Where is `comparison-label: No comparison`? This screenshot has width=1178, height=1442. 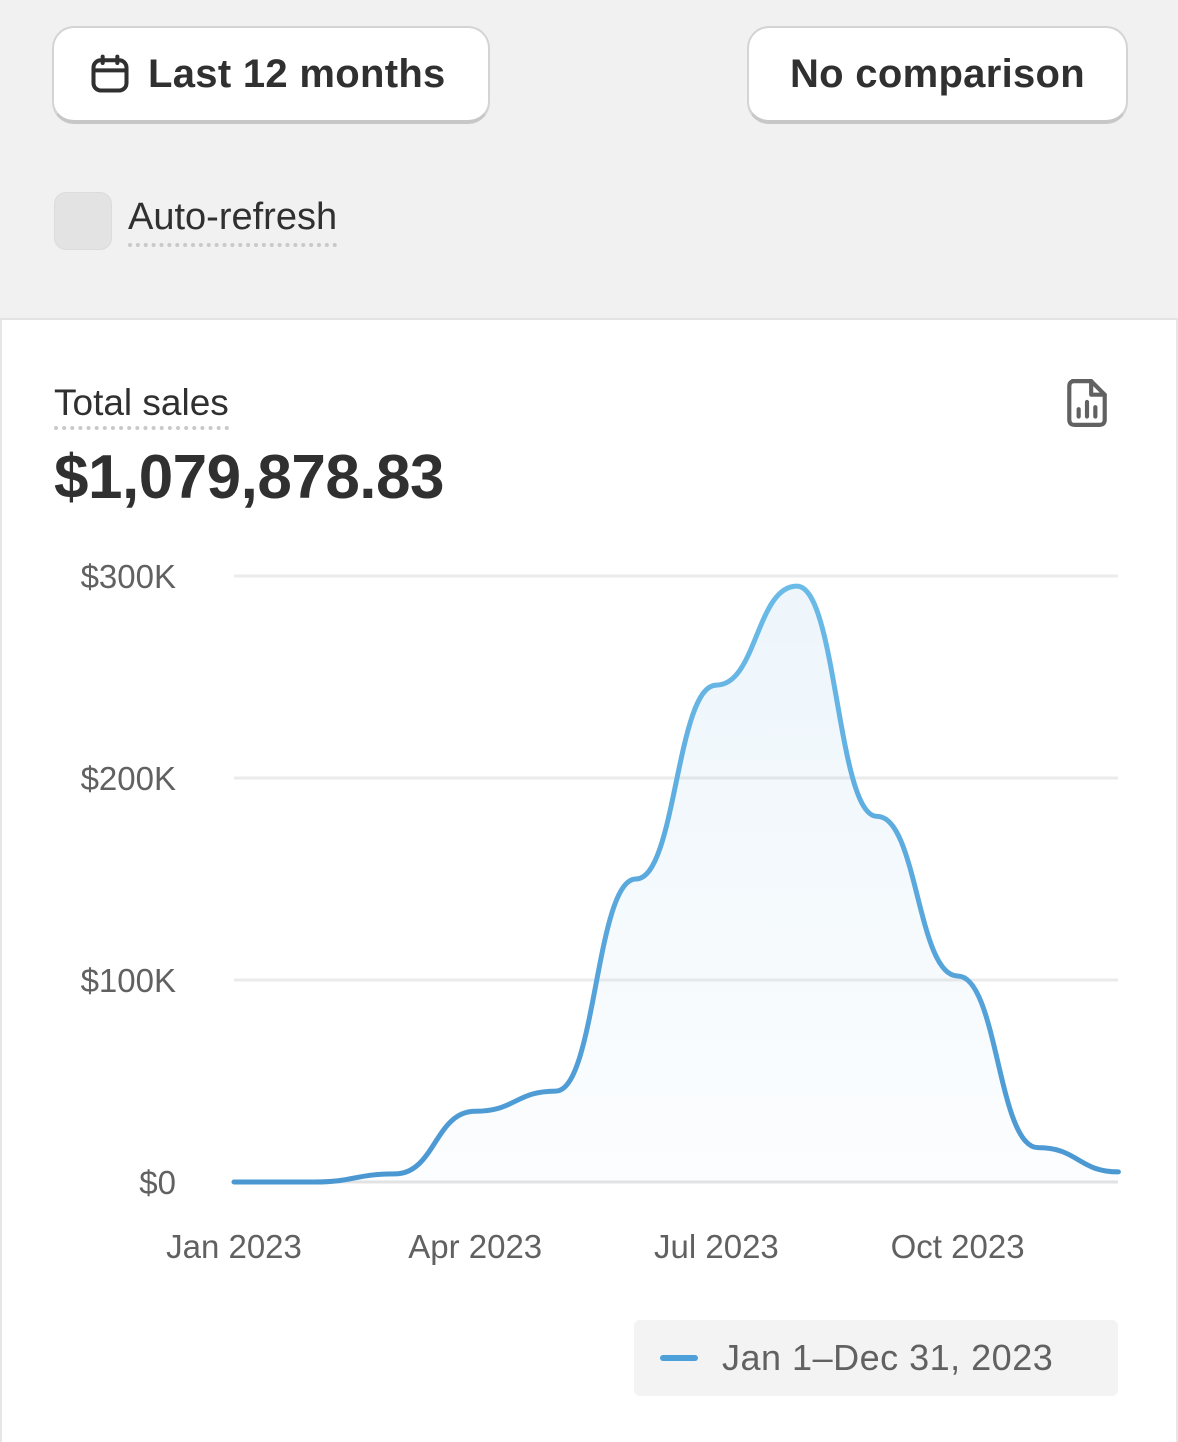 comparison-label: No comparison is located at coordinates (937, 73).